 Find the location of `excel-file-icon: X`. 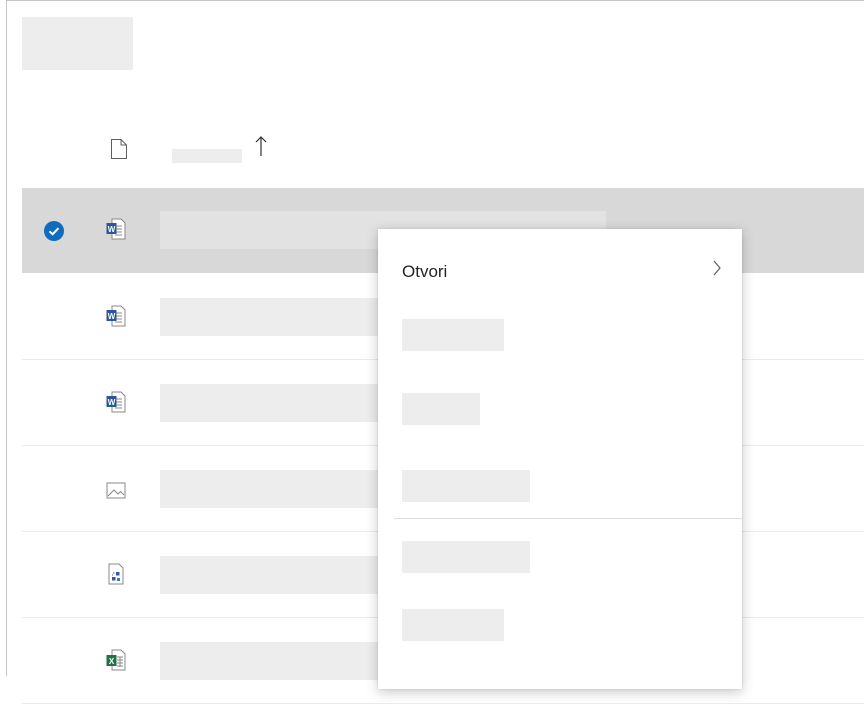

excel-file-icon: X is located at coordinates (116, 660).